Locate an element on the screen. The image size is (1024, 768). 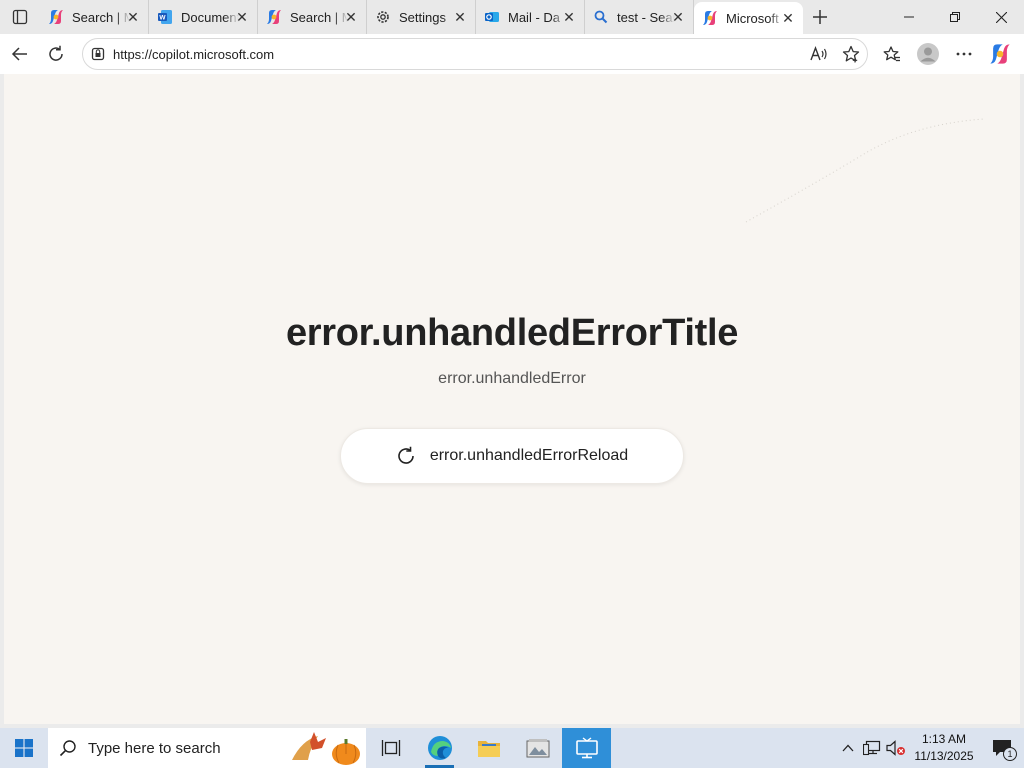
favorites-button is located at coordinates (892, 54).